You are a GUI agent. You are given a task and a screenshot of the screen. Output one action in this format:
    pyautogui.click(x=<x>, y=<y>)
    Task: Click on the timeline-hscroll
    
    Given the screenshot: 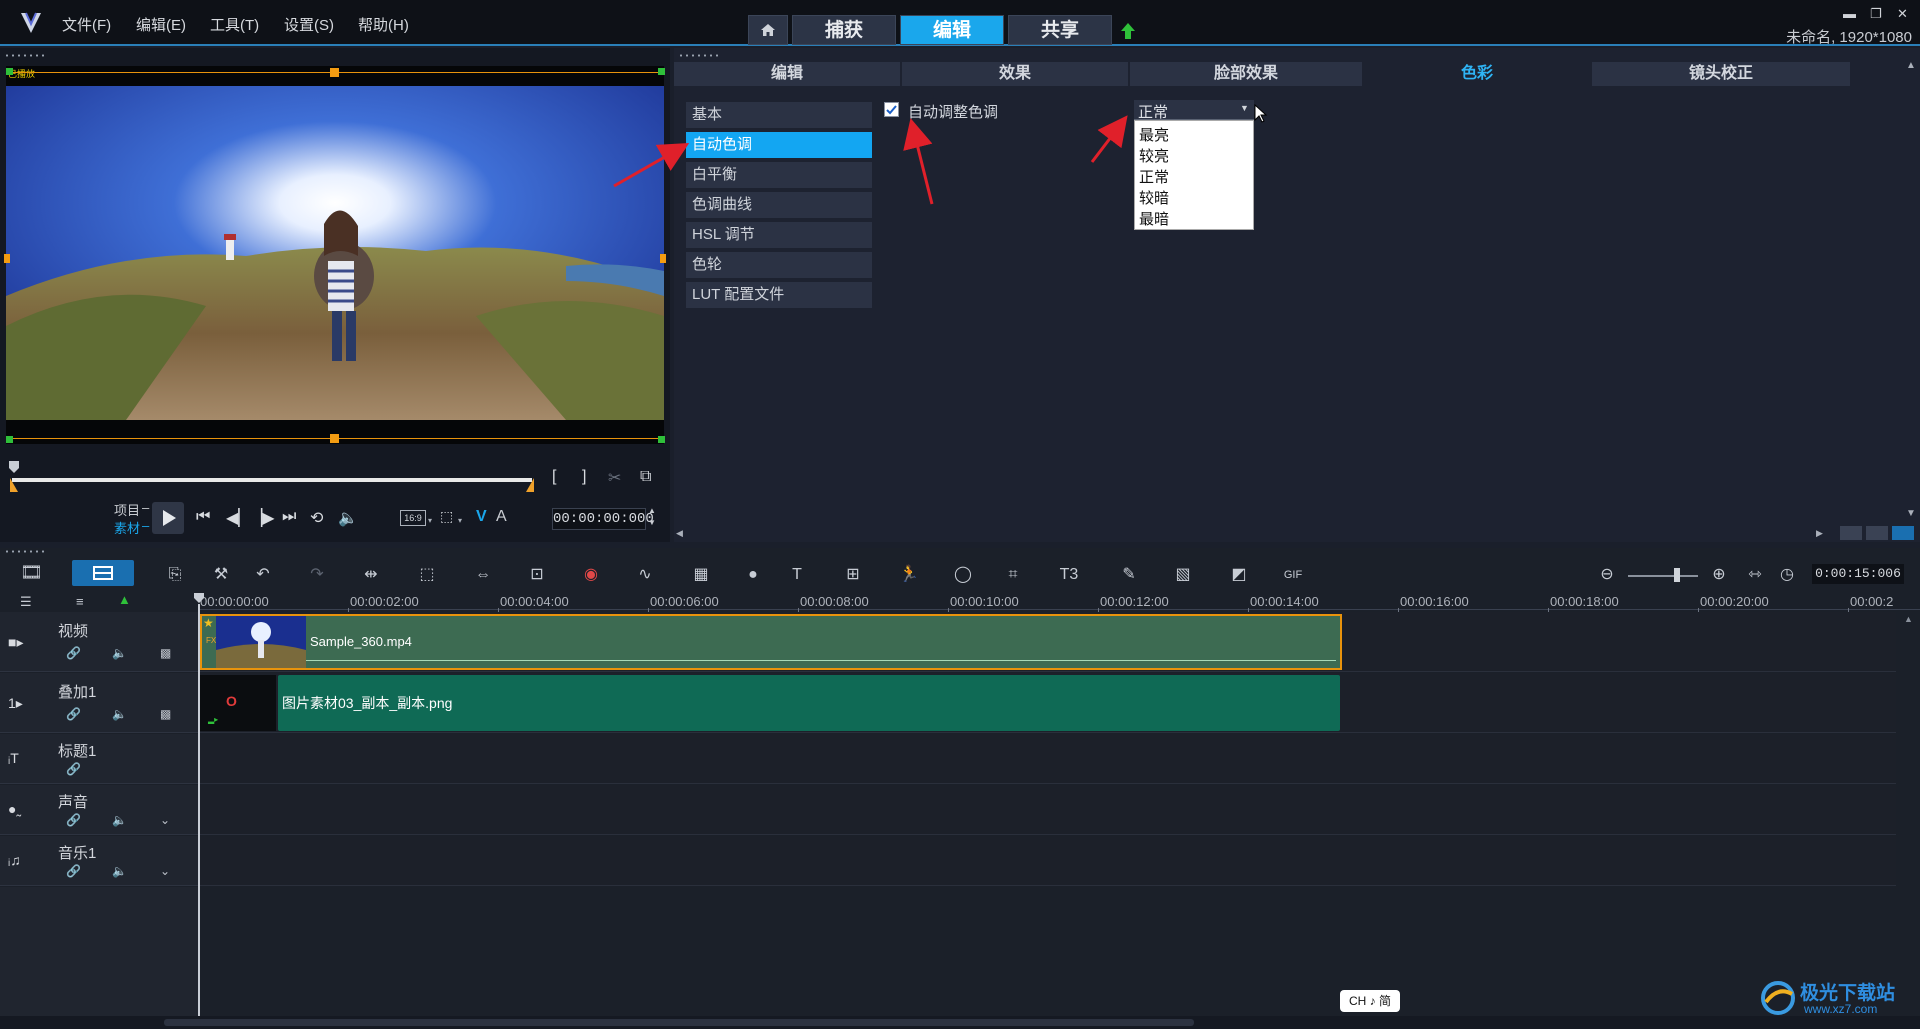 What is the action you would take?
    pyautogui.click(x=960, y=1022)
    